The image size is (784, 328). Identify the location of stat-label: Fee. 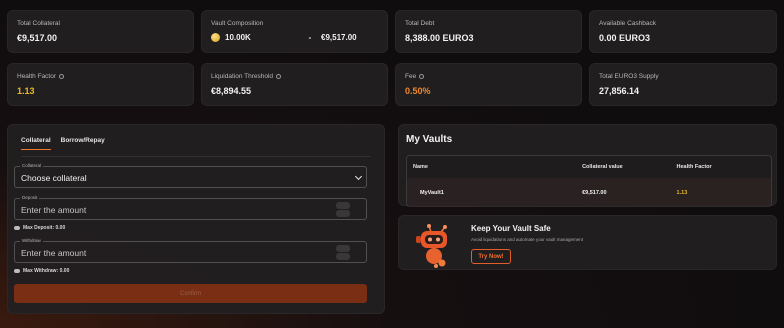
(411, 76).